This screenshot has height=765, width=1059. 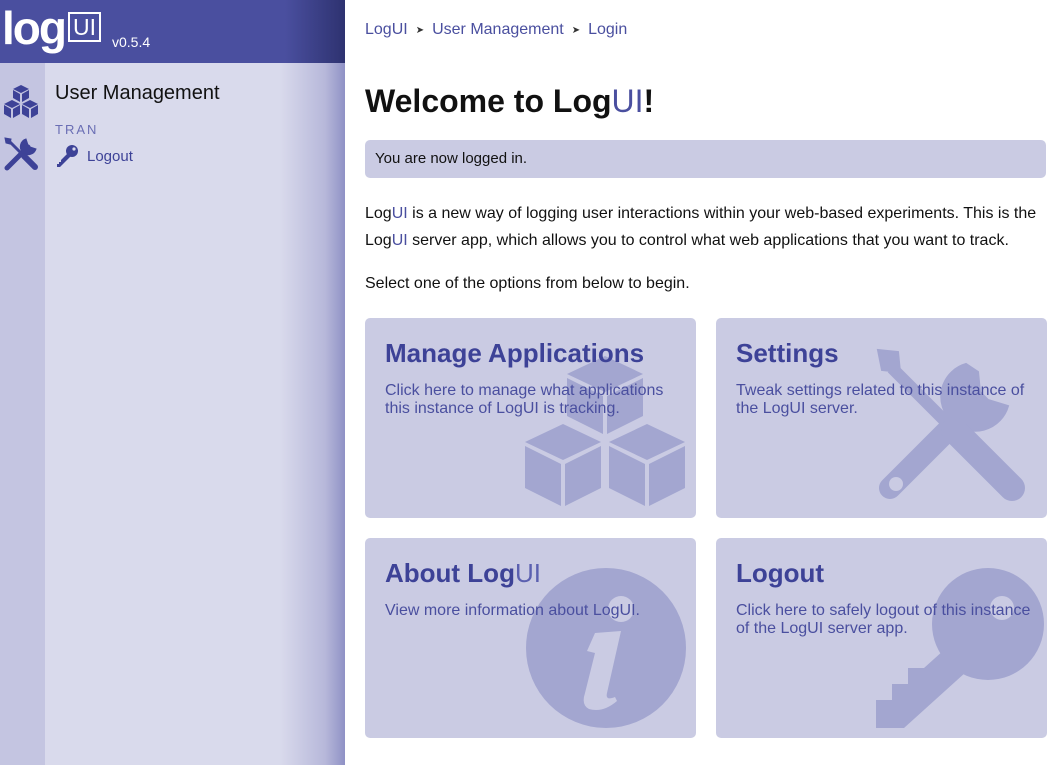 What do you see at coordinates (705, 159) in the screenshot?
I see `login-alert: You are now logged in.` at bounding box center [705, 159].